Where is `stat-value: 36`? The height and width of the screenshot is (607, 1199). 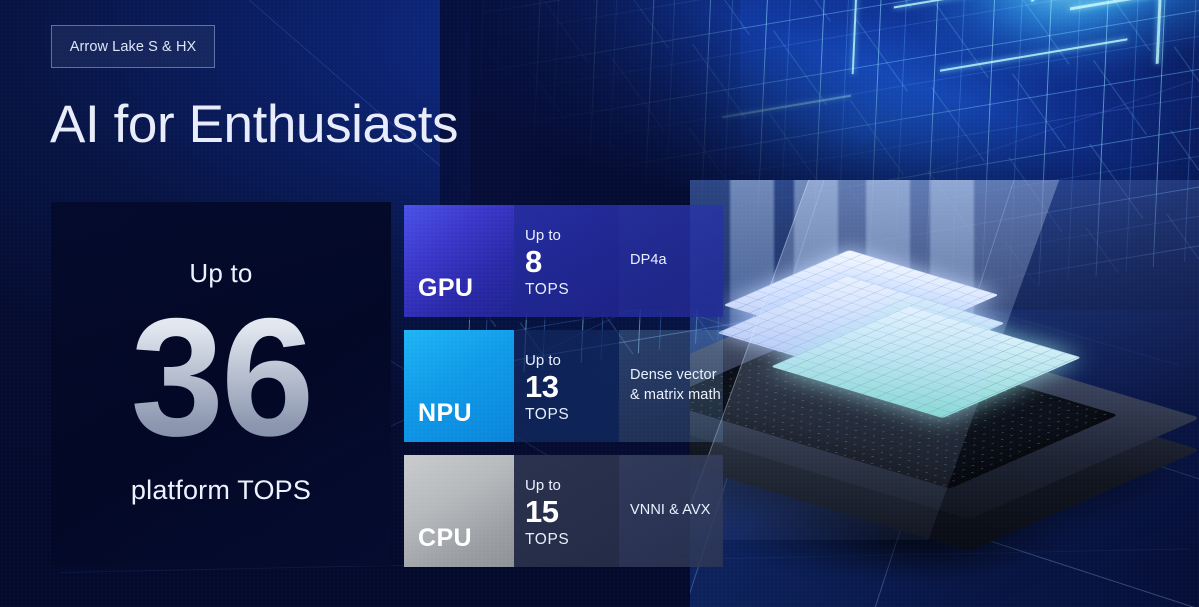 stat-value: 36 is located at coordinates (222, 377).